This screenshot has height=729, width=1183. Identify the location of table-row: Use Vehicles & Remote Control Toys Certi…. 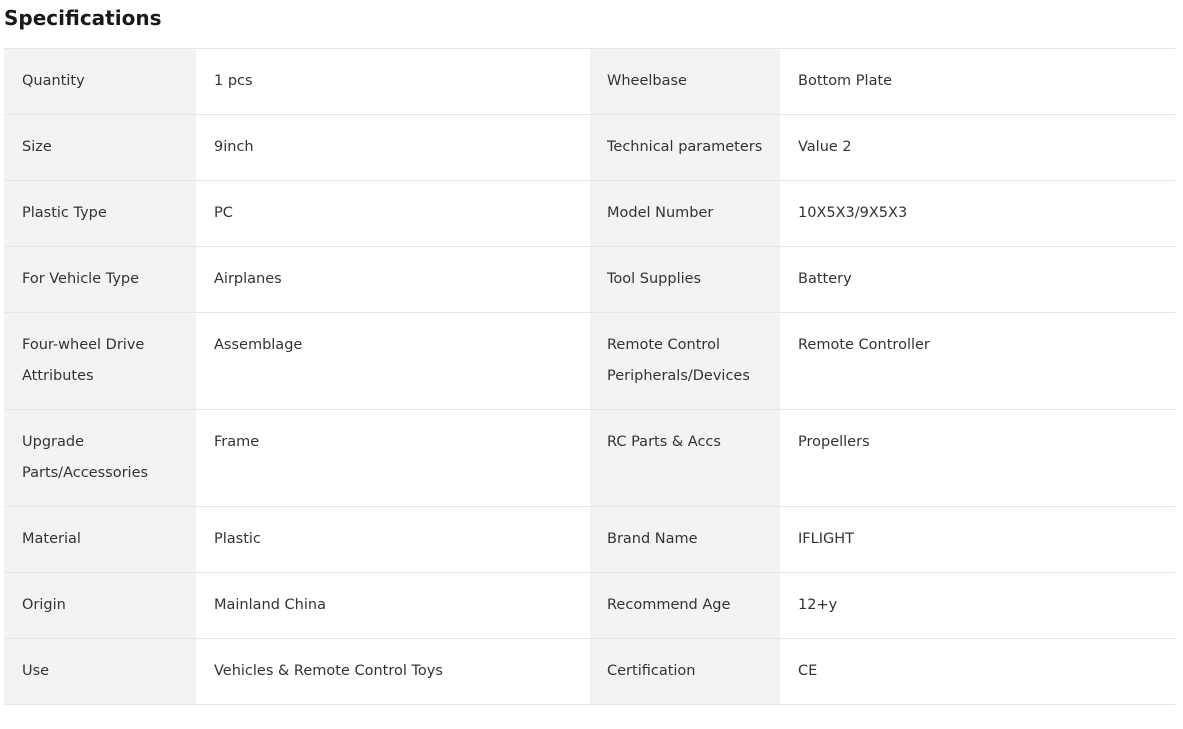
(589, 672).